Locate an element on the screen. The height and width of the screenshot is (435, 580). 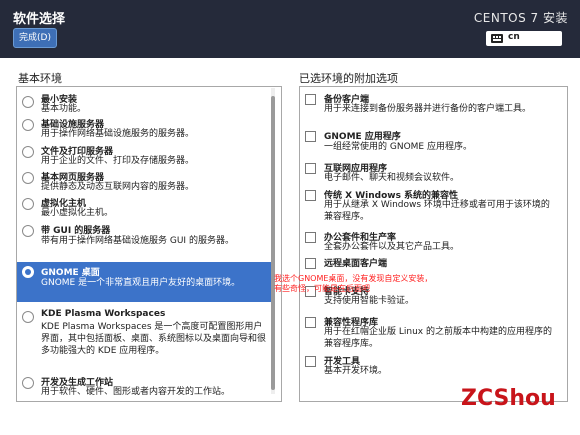
left-scrollbar-thumb is located at coordinates (273, 243).